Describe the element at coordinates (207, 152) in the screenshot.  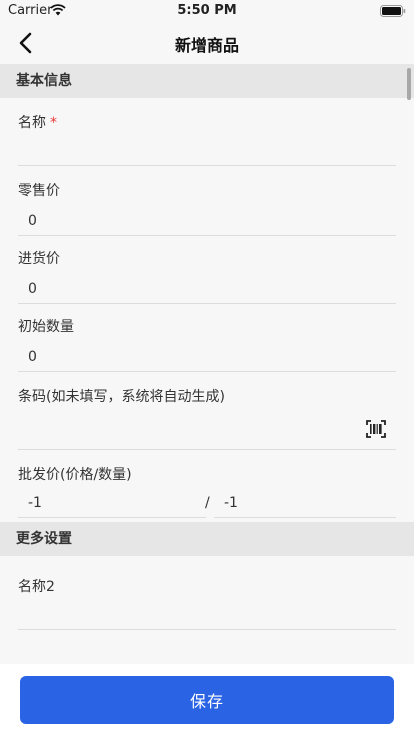
I see `name-input` at that location.